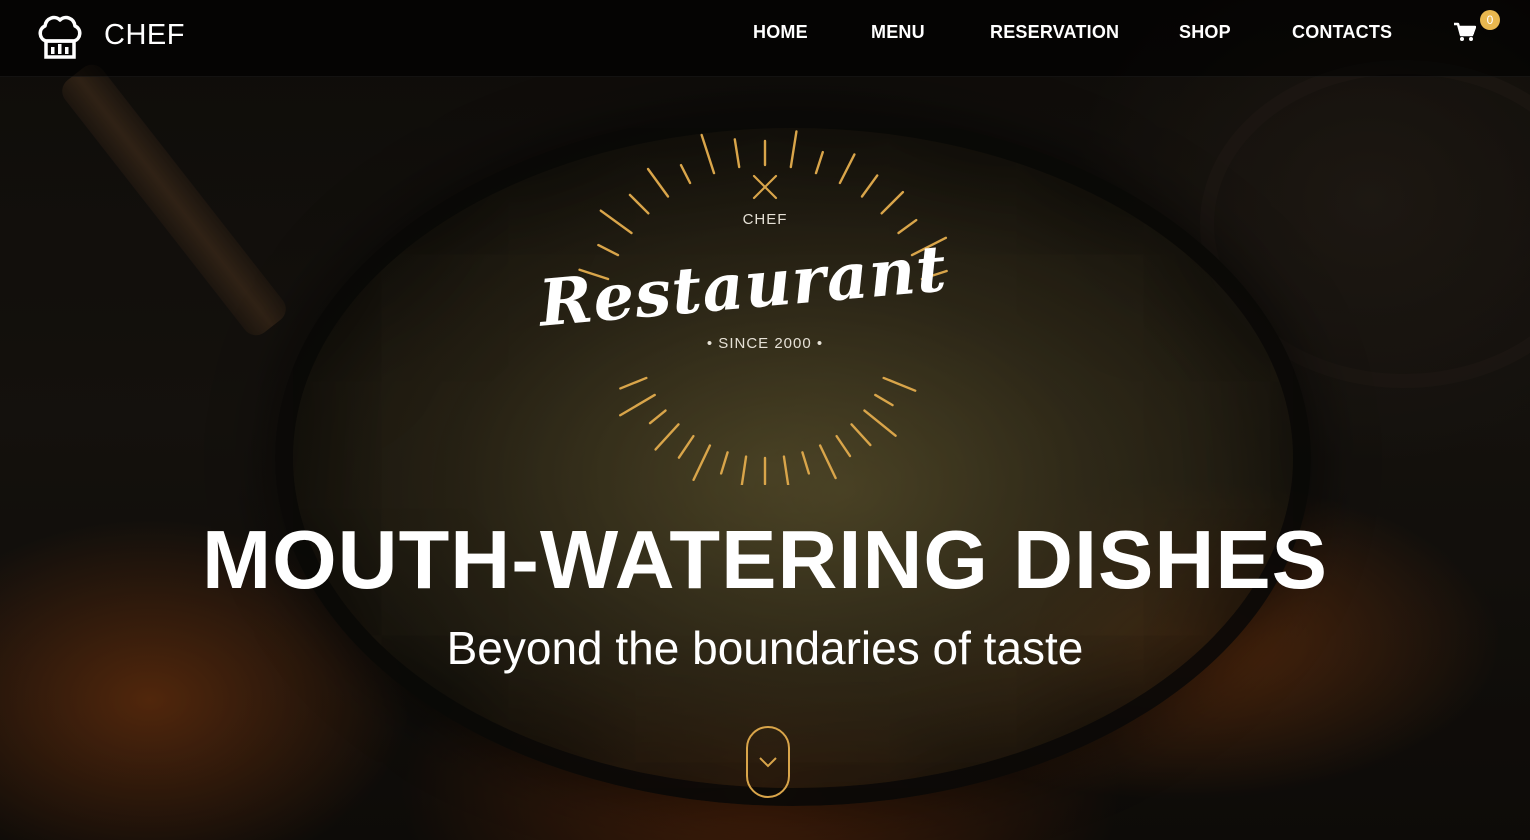 This screenshot has width=1530, height=840. Describe the element at coordinates (780, 32) in the screenshot. I see `nav-item-home: HOME` at that location.